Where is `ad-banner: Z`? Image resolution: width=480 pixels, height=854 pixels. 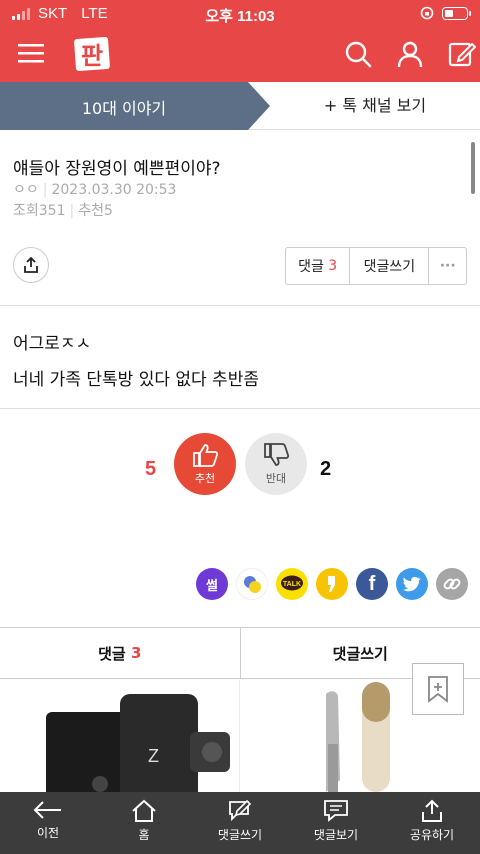 ad-banner: Z is located at coordinates (240, 736).